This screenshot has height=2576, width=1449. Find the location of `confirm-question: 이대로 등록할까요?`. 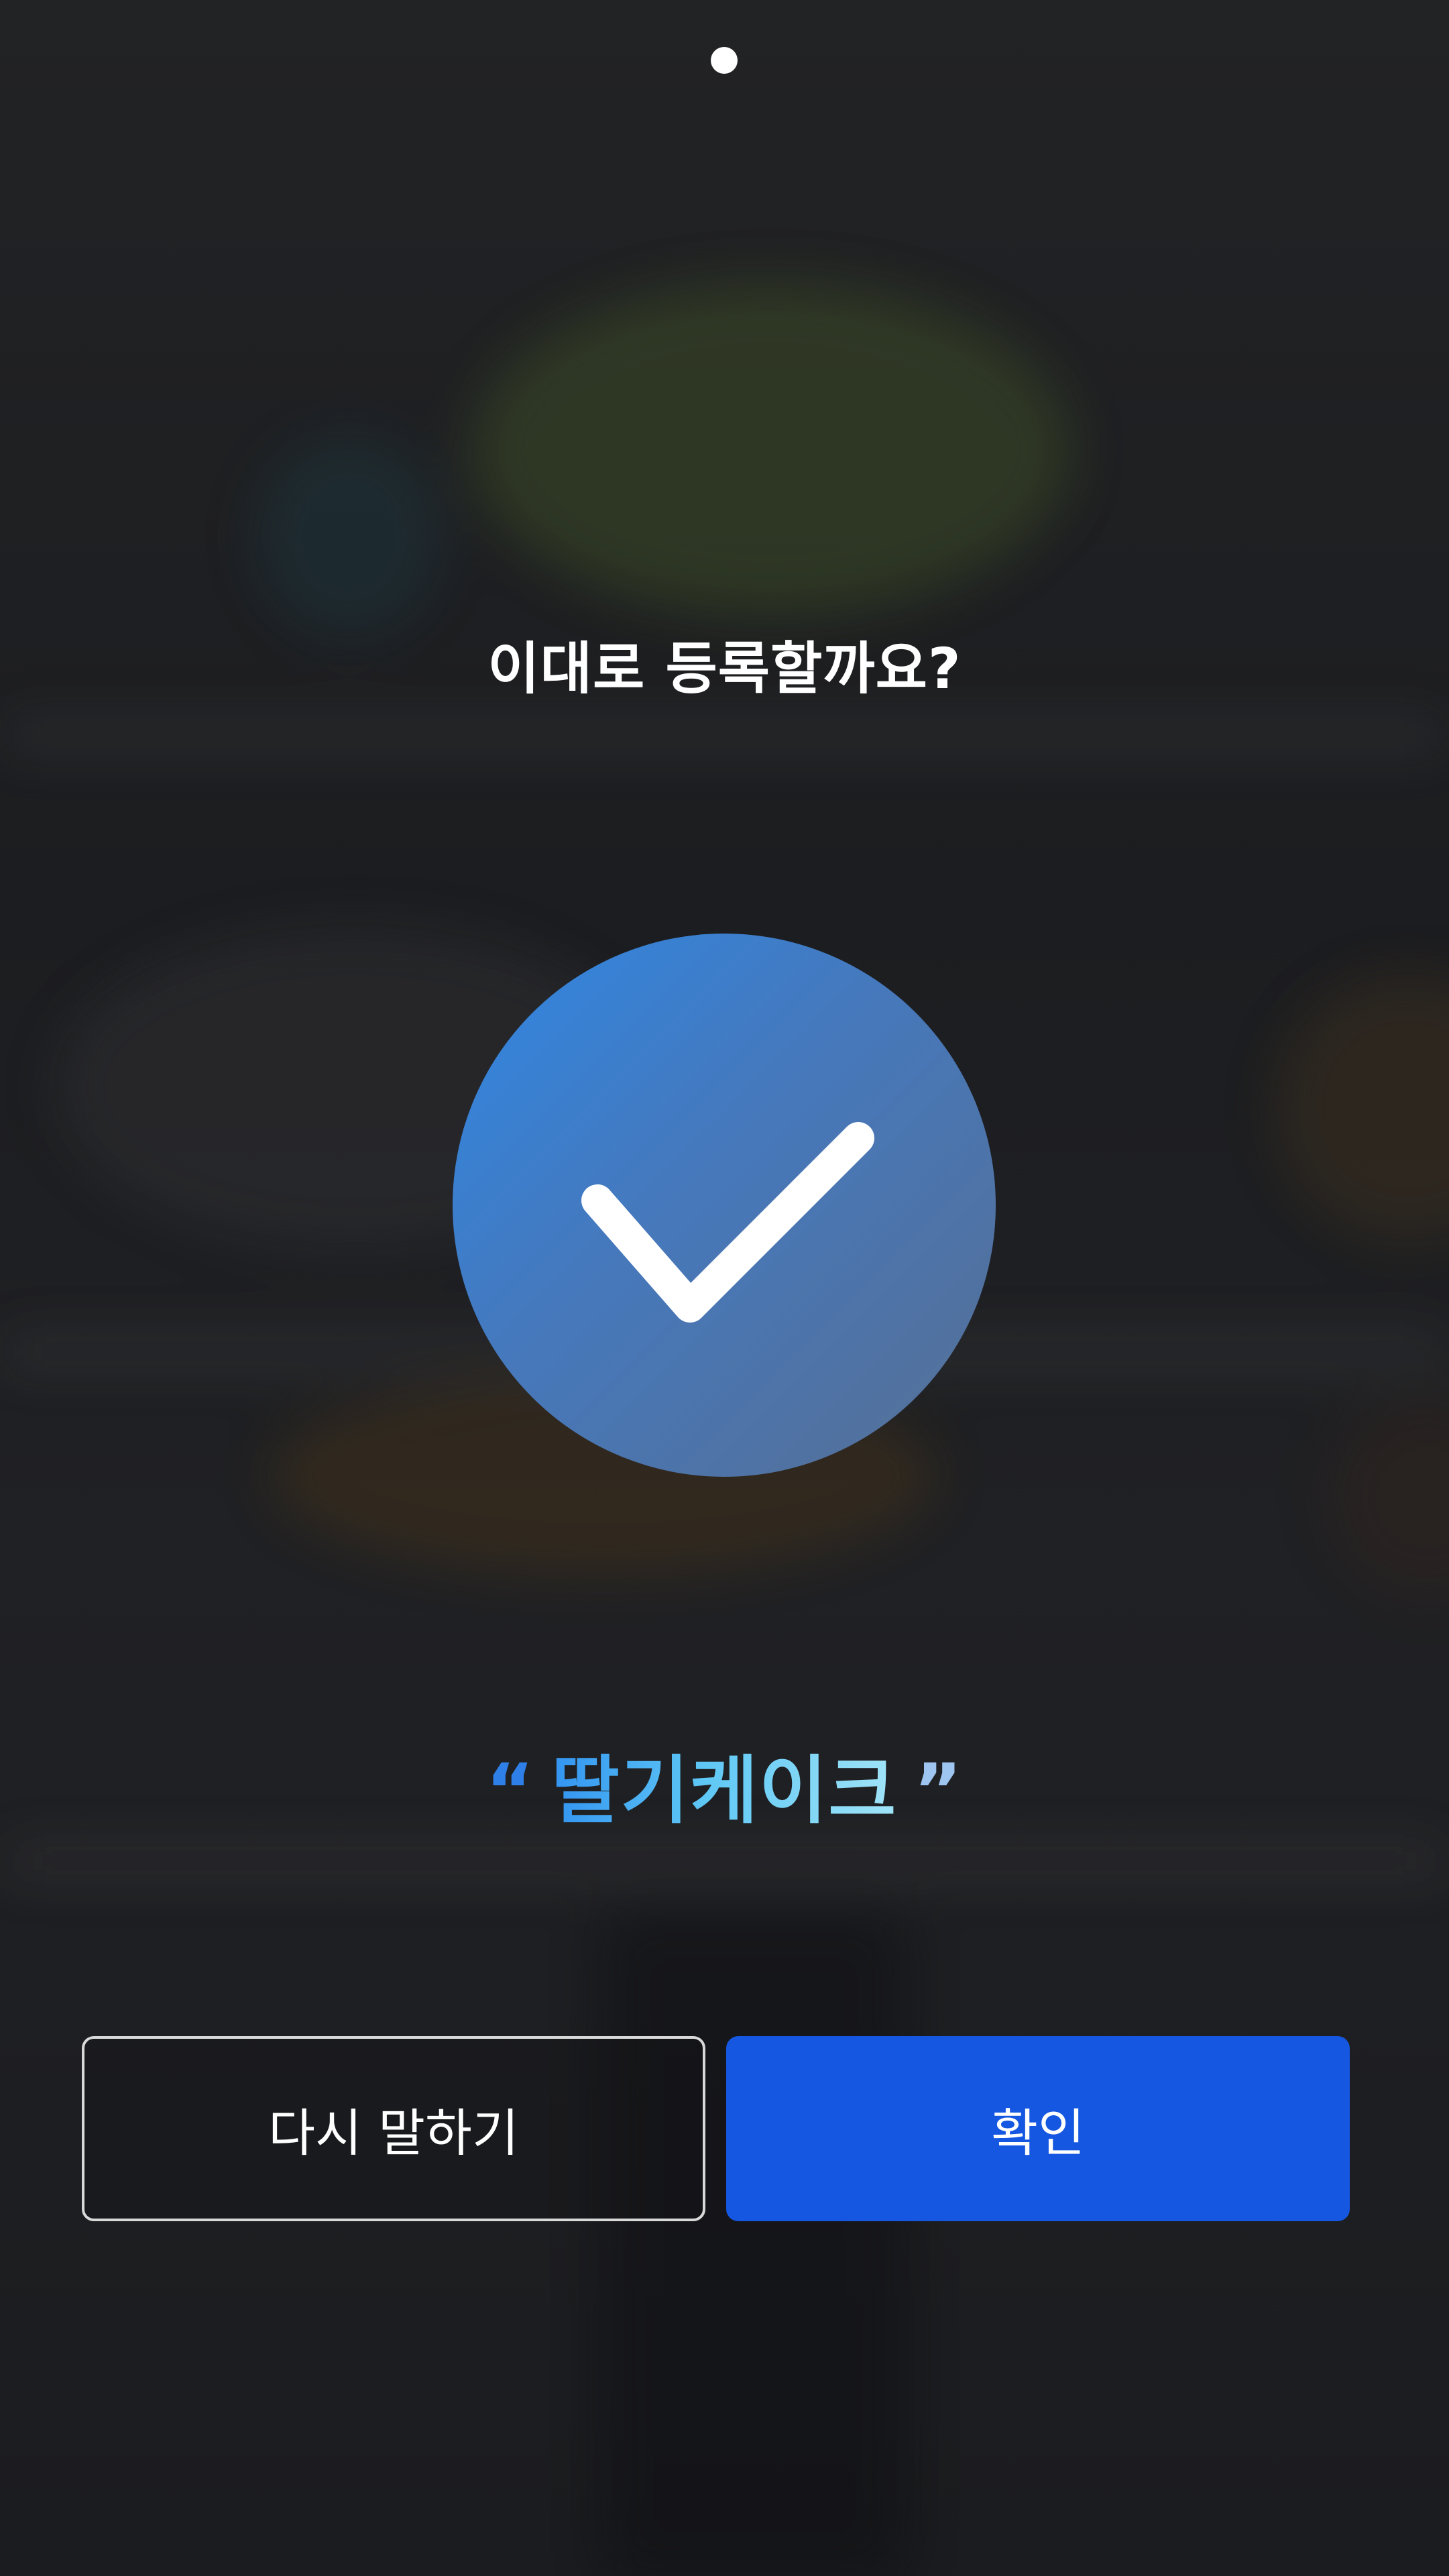

confirm-question: 이대로 등록할까요? is located at coordinates (724, 669).